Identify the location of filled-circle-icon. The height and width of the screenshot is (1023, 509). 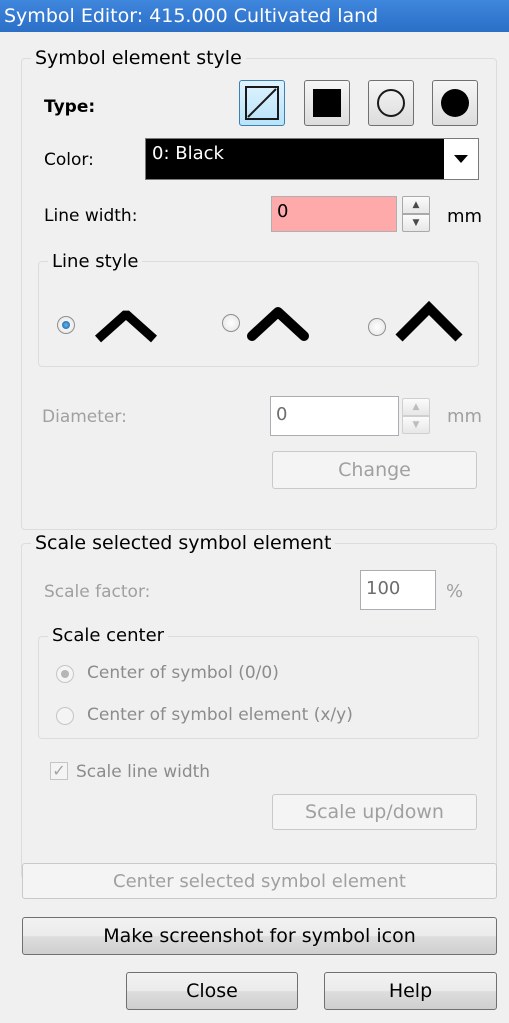
(455, 103).